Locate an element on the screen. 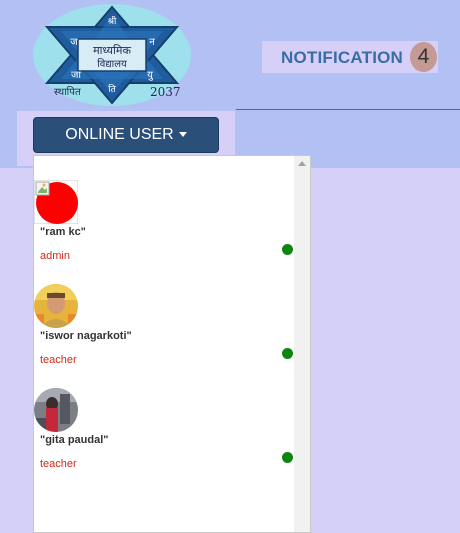 This screenshot has width=460, height=533. user-list-item: "ram kc" admin is located at coordinates (164, 229).